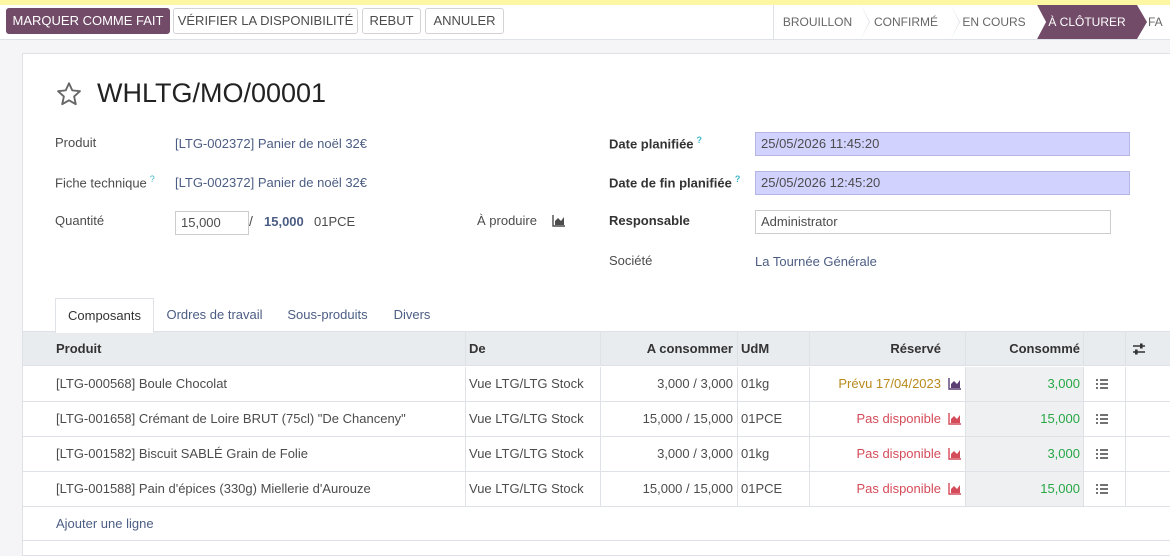 The image size is (1170, 556). I want to click on tab-misc: Divers, so click(412, 315).